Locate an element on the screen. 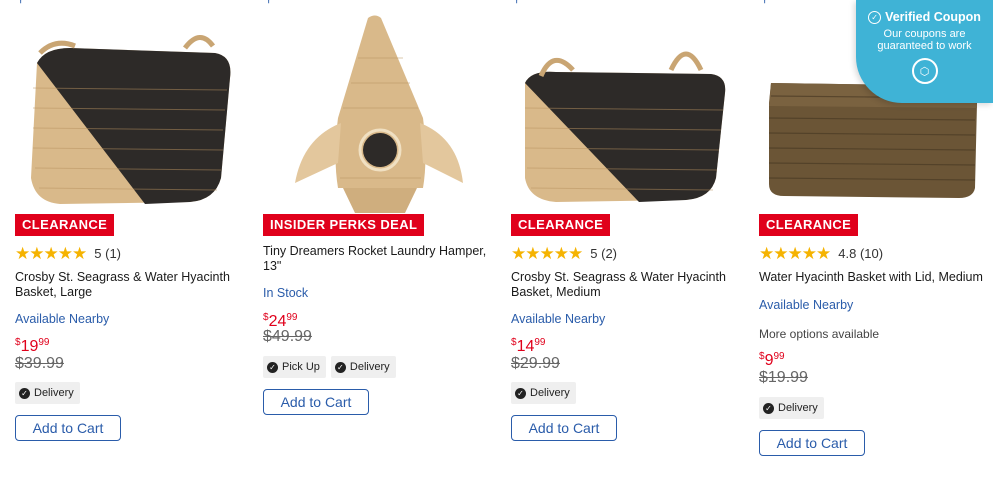 Image resolution: width=993 pixels, height=477 pixels. original-price: $49.99 is located at coordinates (287, 336).